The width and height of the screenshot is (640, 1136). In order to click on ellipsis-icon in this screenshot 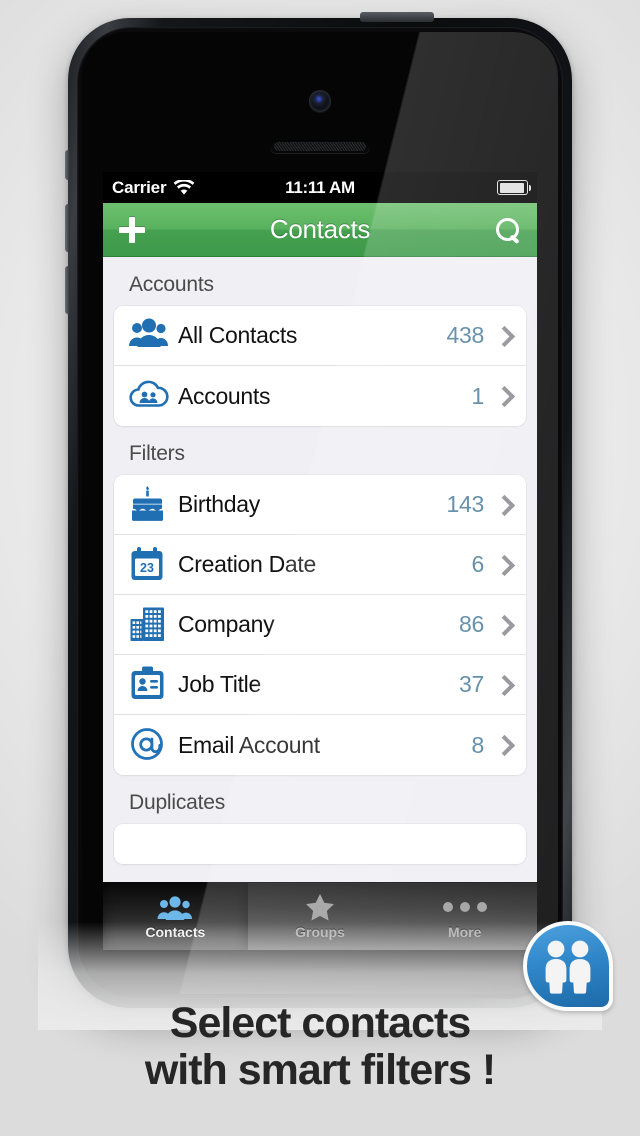, I will do `click(464, 907)`.